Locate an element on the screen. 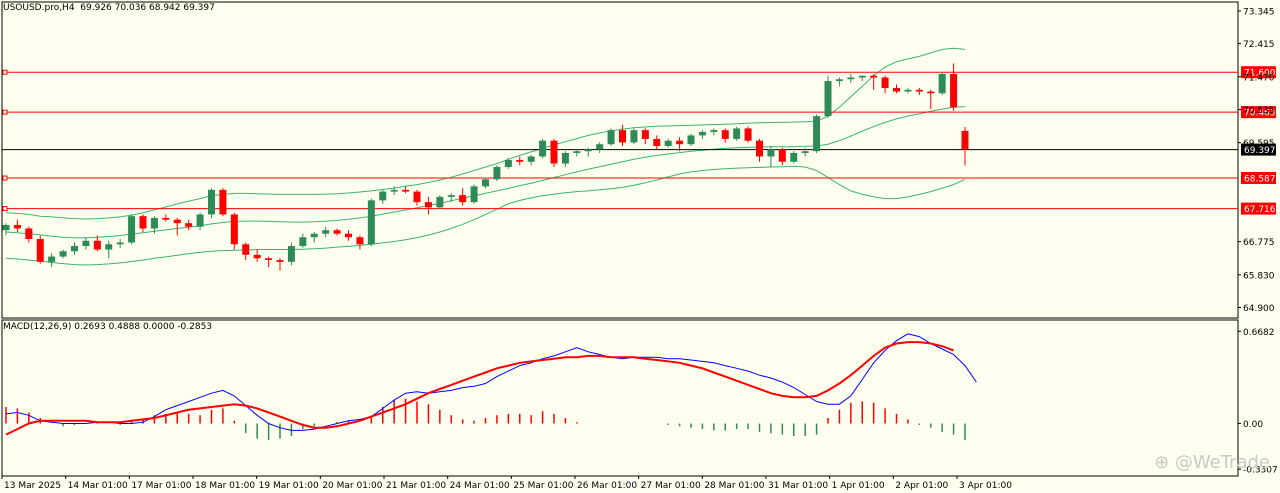 The height and width of the screenshot is (493, 1280). price-tick-label: 66.775 is located at coordinates (1259, 243).